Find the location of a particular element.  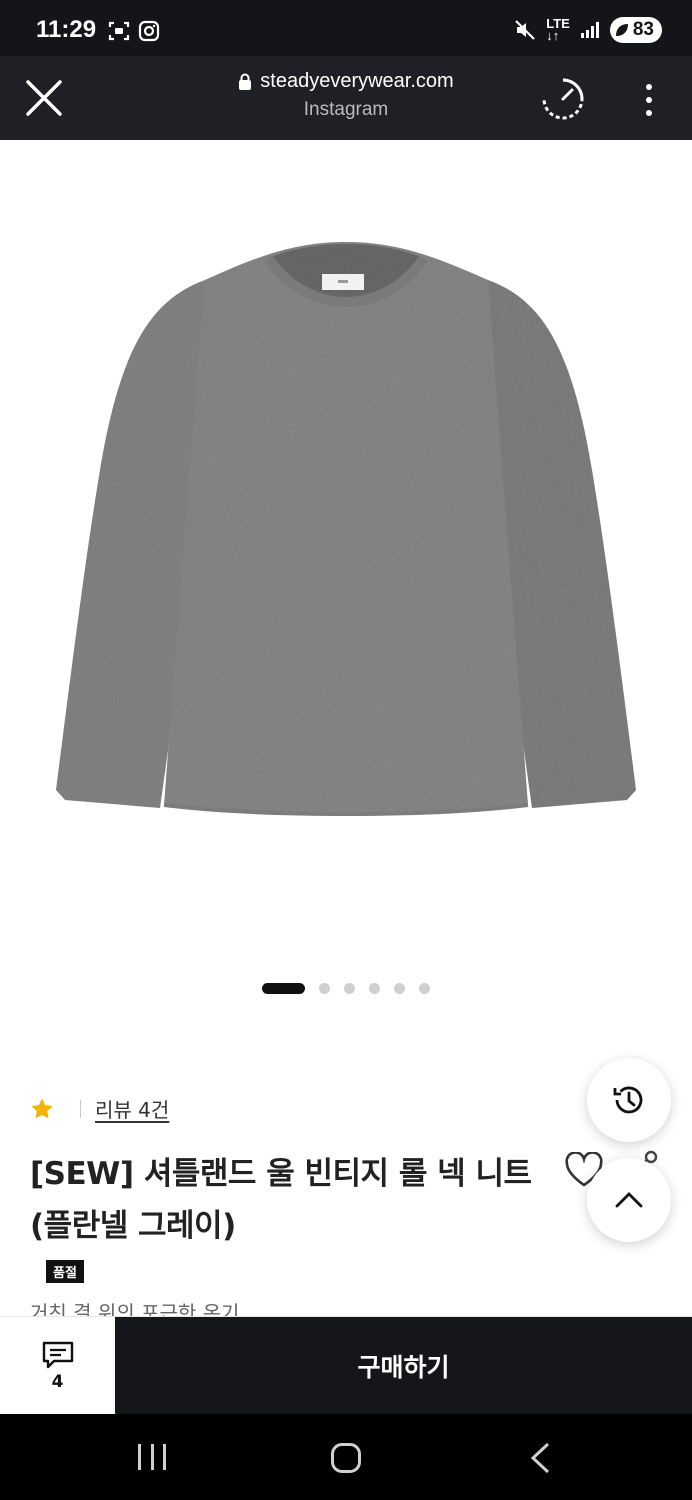

bottom-action-bar: 4 구매하기 is located at coordinates (346, 1365).